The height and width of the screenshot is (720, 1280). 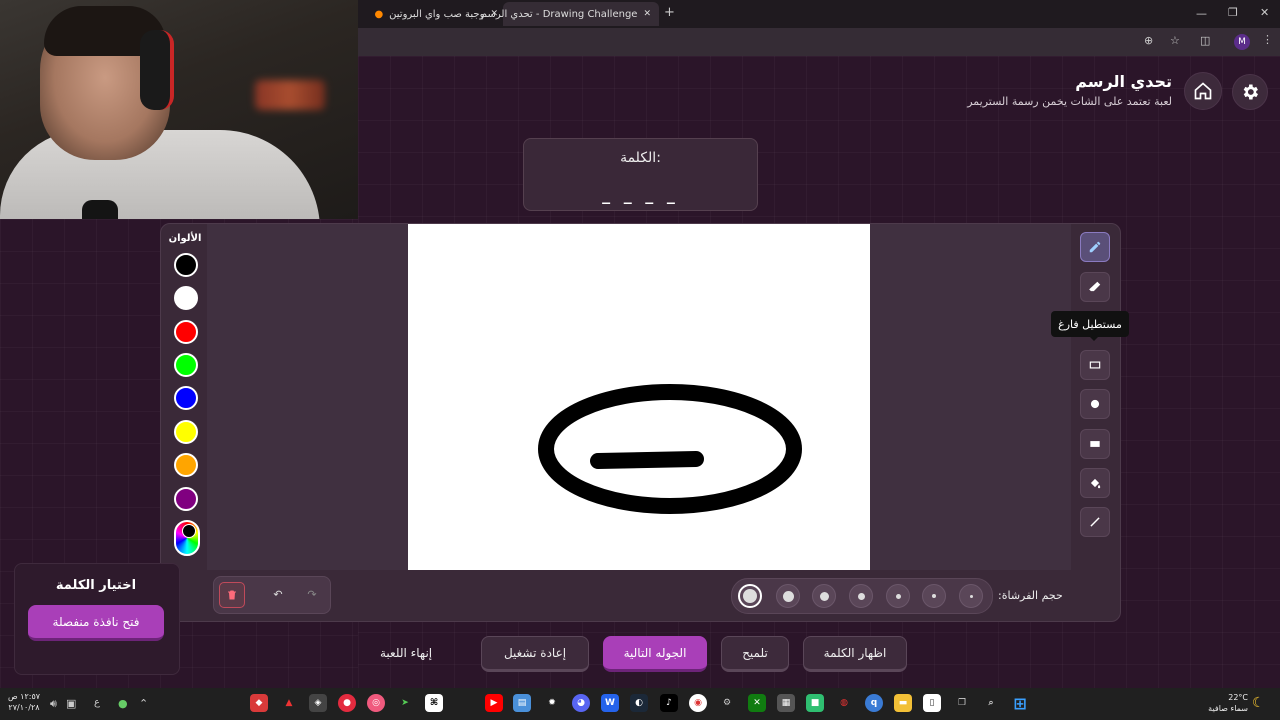 I want to click on browser-tab: ✕ وجبة صب واي البروتين ●, so click(x=433, y=14).